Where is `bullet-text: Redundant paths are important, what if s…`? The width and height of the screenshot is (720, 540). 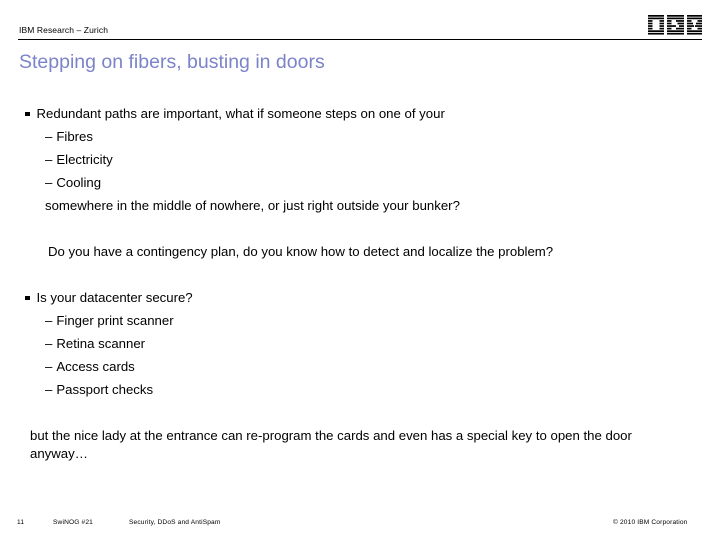 bullet-text: Redundant paths are important, what if s… is located at coordinates (240, 113).